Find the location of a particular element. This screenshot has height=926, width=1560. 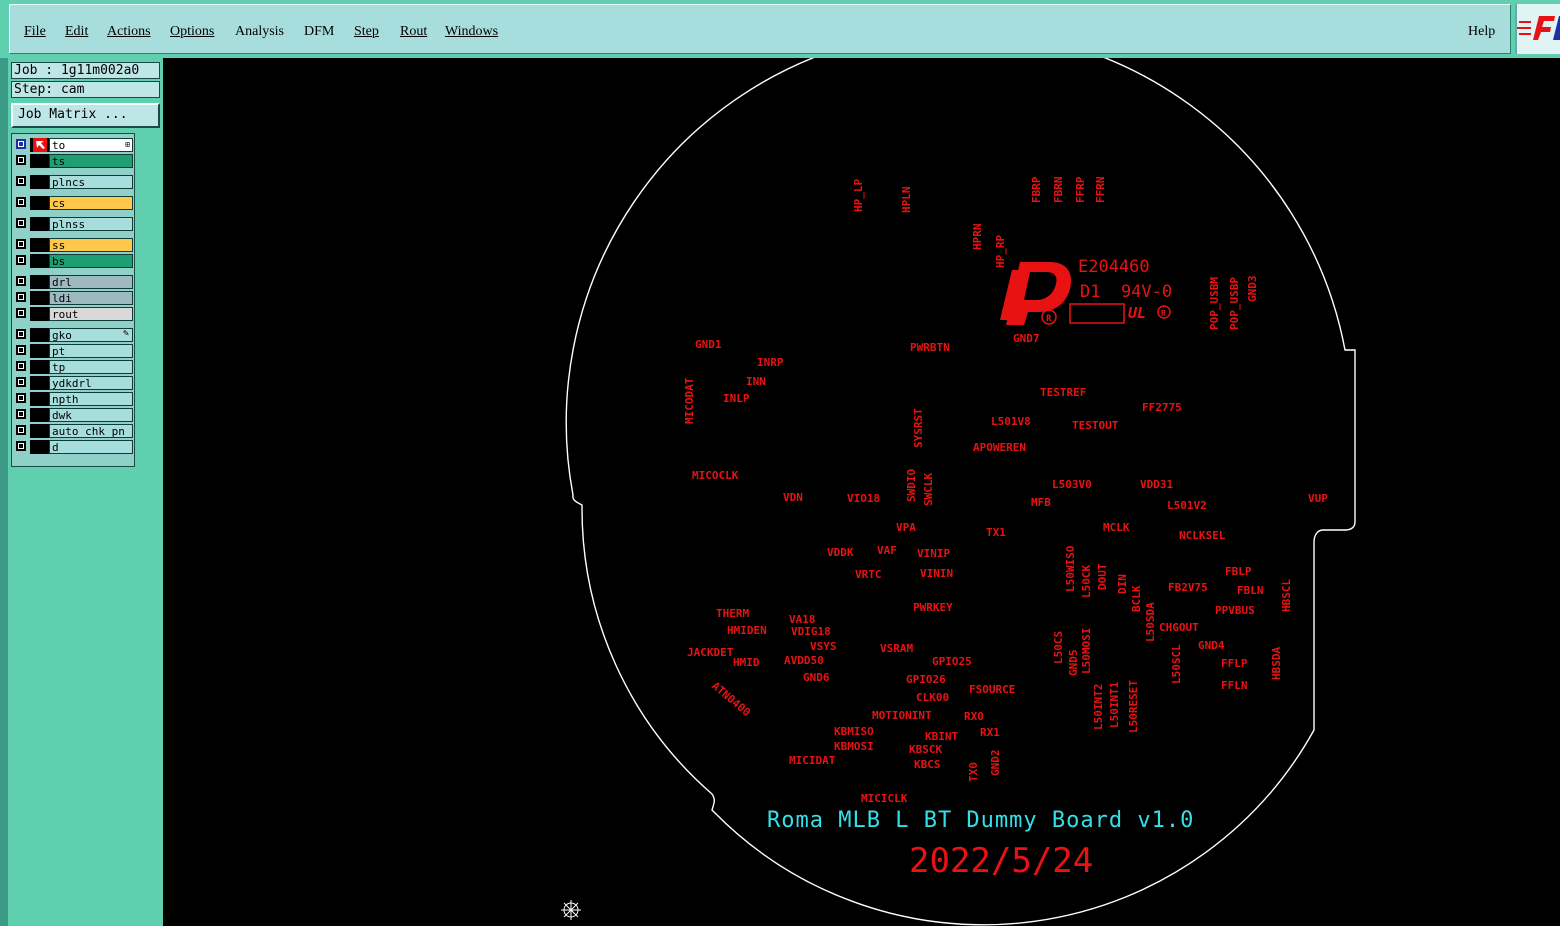

net-label: MICIDAT is located at coordinates (812, 760).